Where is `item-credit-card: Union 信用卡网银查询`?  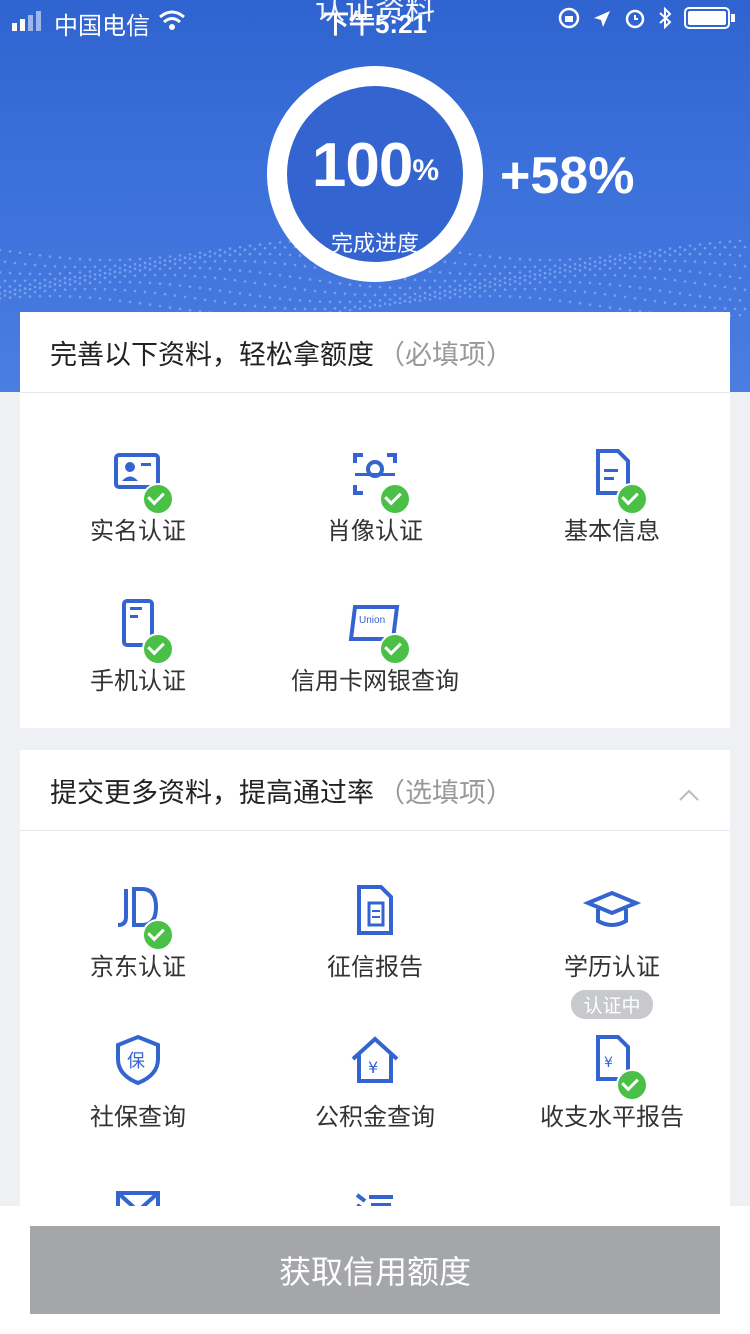
item-credit-card: Union 信用卡网银查询 is located at coordinates (375, 645).